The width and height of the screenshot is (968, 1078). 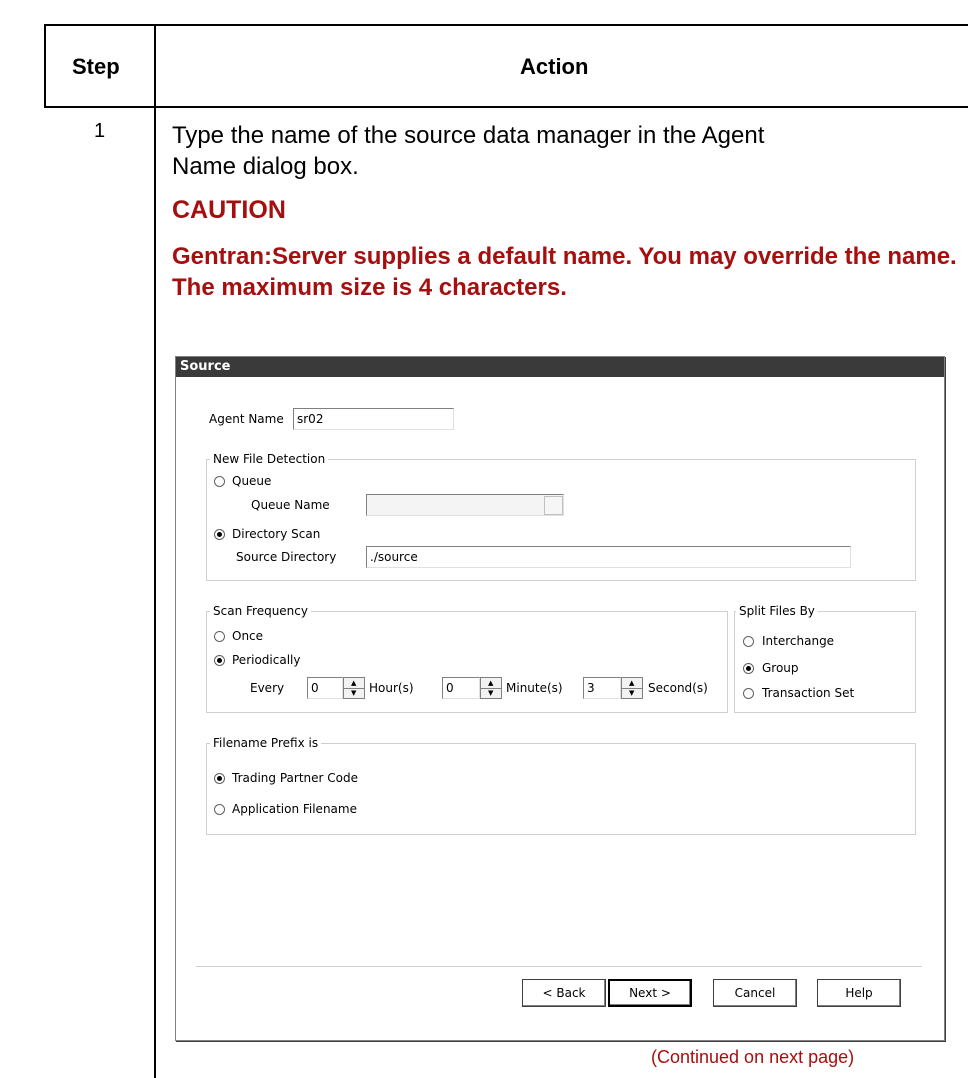 I want to click on button-separator, so click(x=559, y=966).